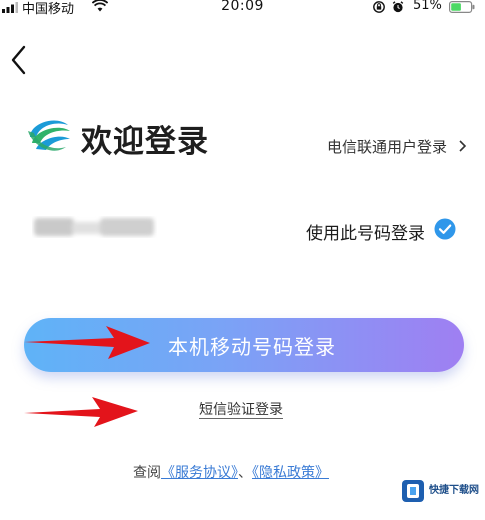 The height and width of the screenshot is (520, 485). What do you see at coordinates (379, 7) in the screenshot?
I see `lock-icon` at bounding box center [379, 7].